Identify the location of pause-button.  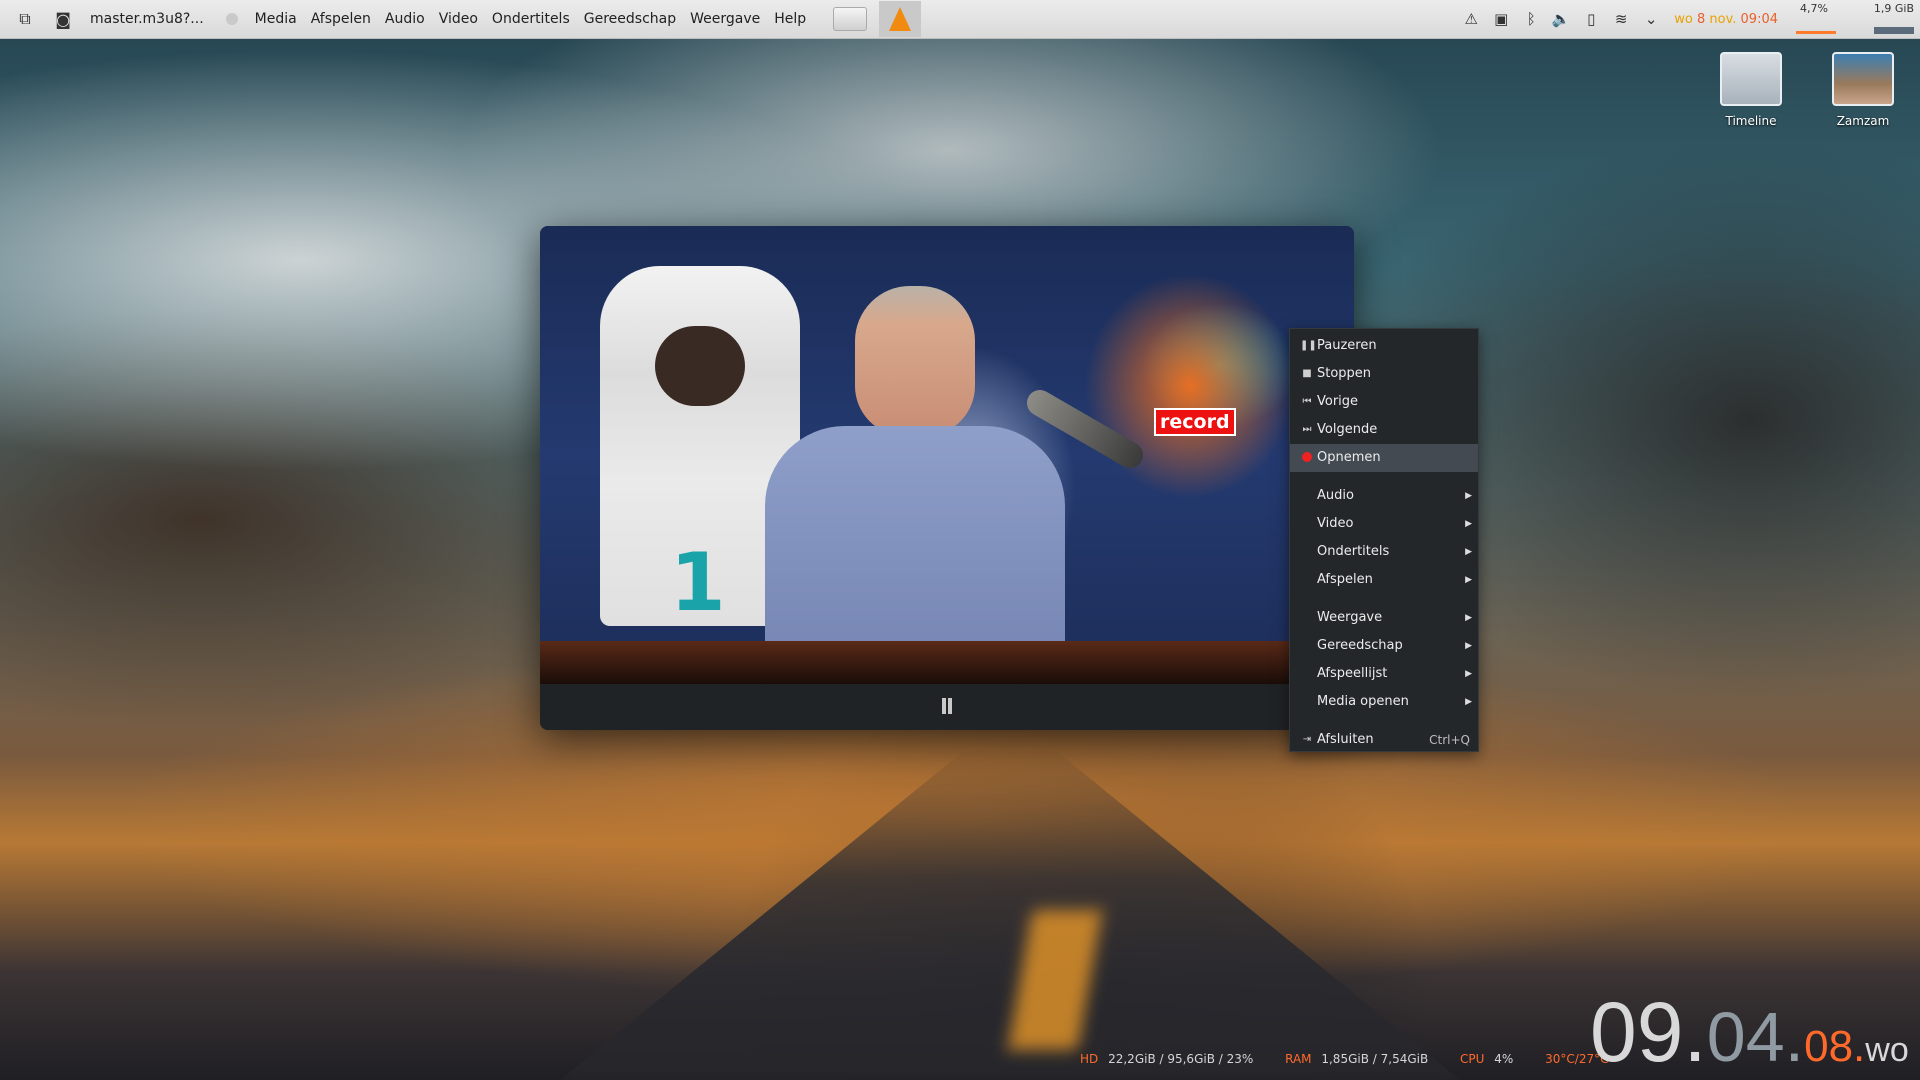
(947, 706).